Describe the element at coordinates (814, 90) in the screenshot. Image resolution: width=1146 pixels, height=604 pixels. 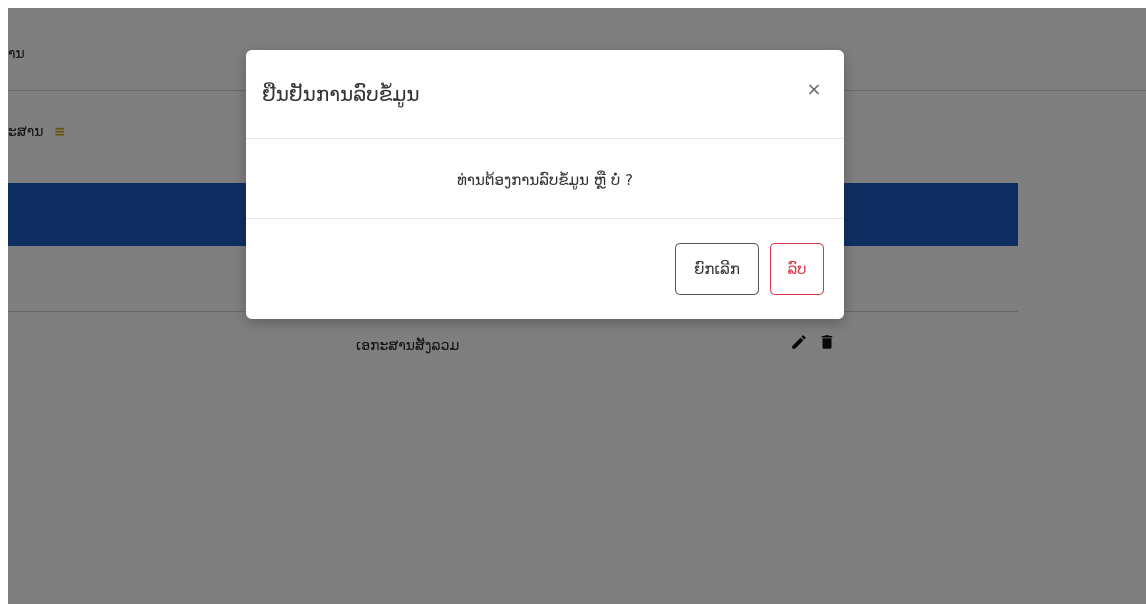
I see `close-icon: ×` at that location.